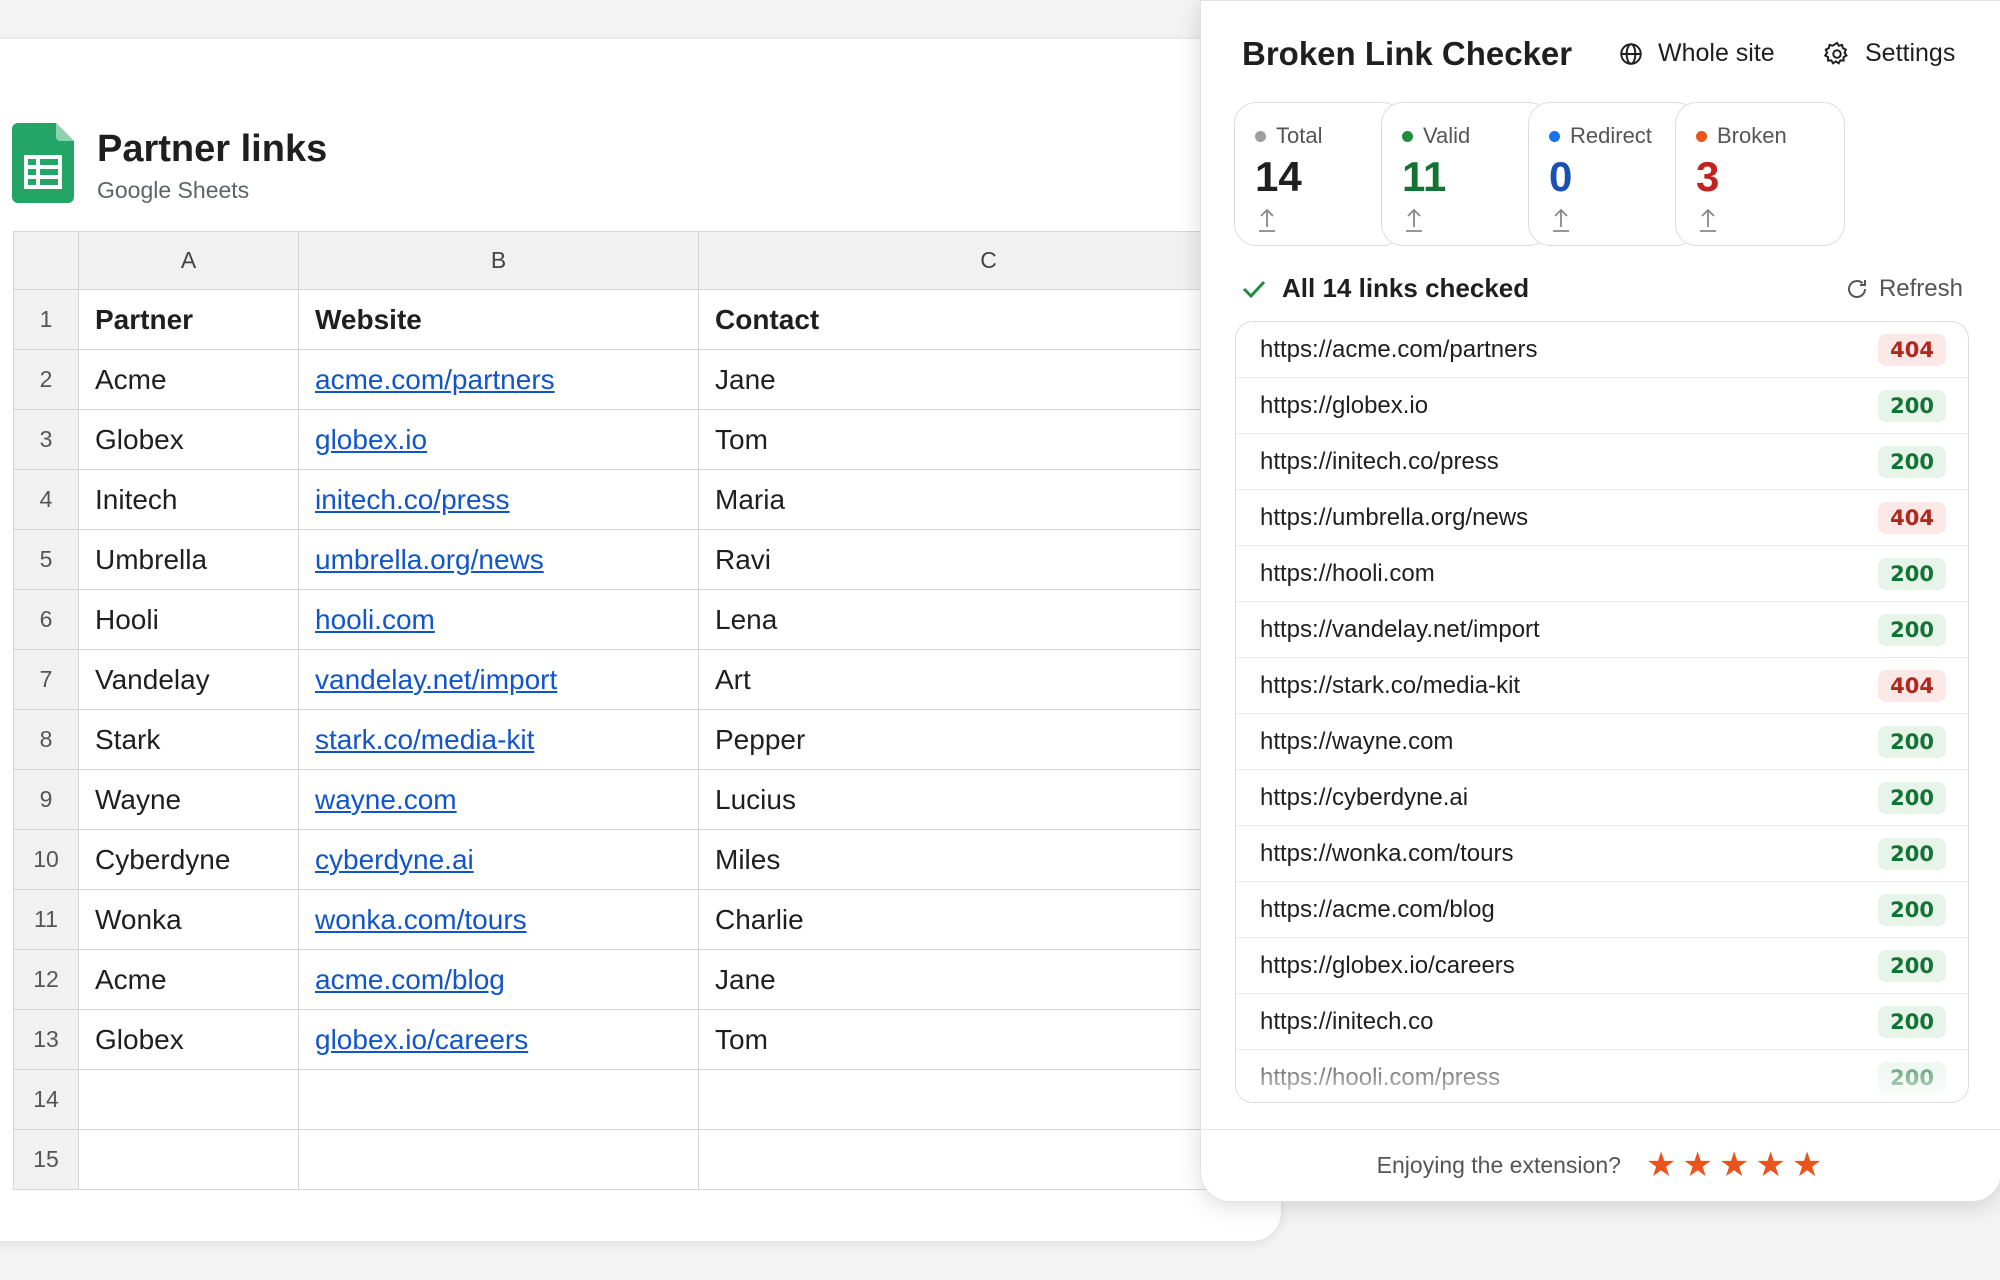 The image size is (2000, 1280). What do you see at coordinates (498, 319) in the screenshot?
I see `cell-website: Website` at bounding box center [498, 319].